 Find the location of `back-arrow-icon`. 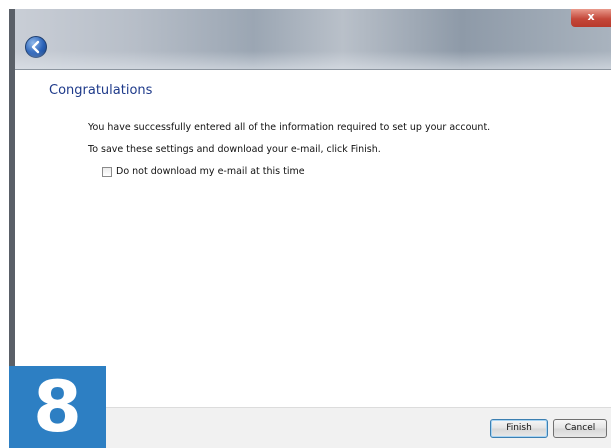

back-arrow-icon is located at coordinates (36, 47).